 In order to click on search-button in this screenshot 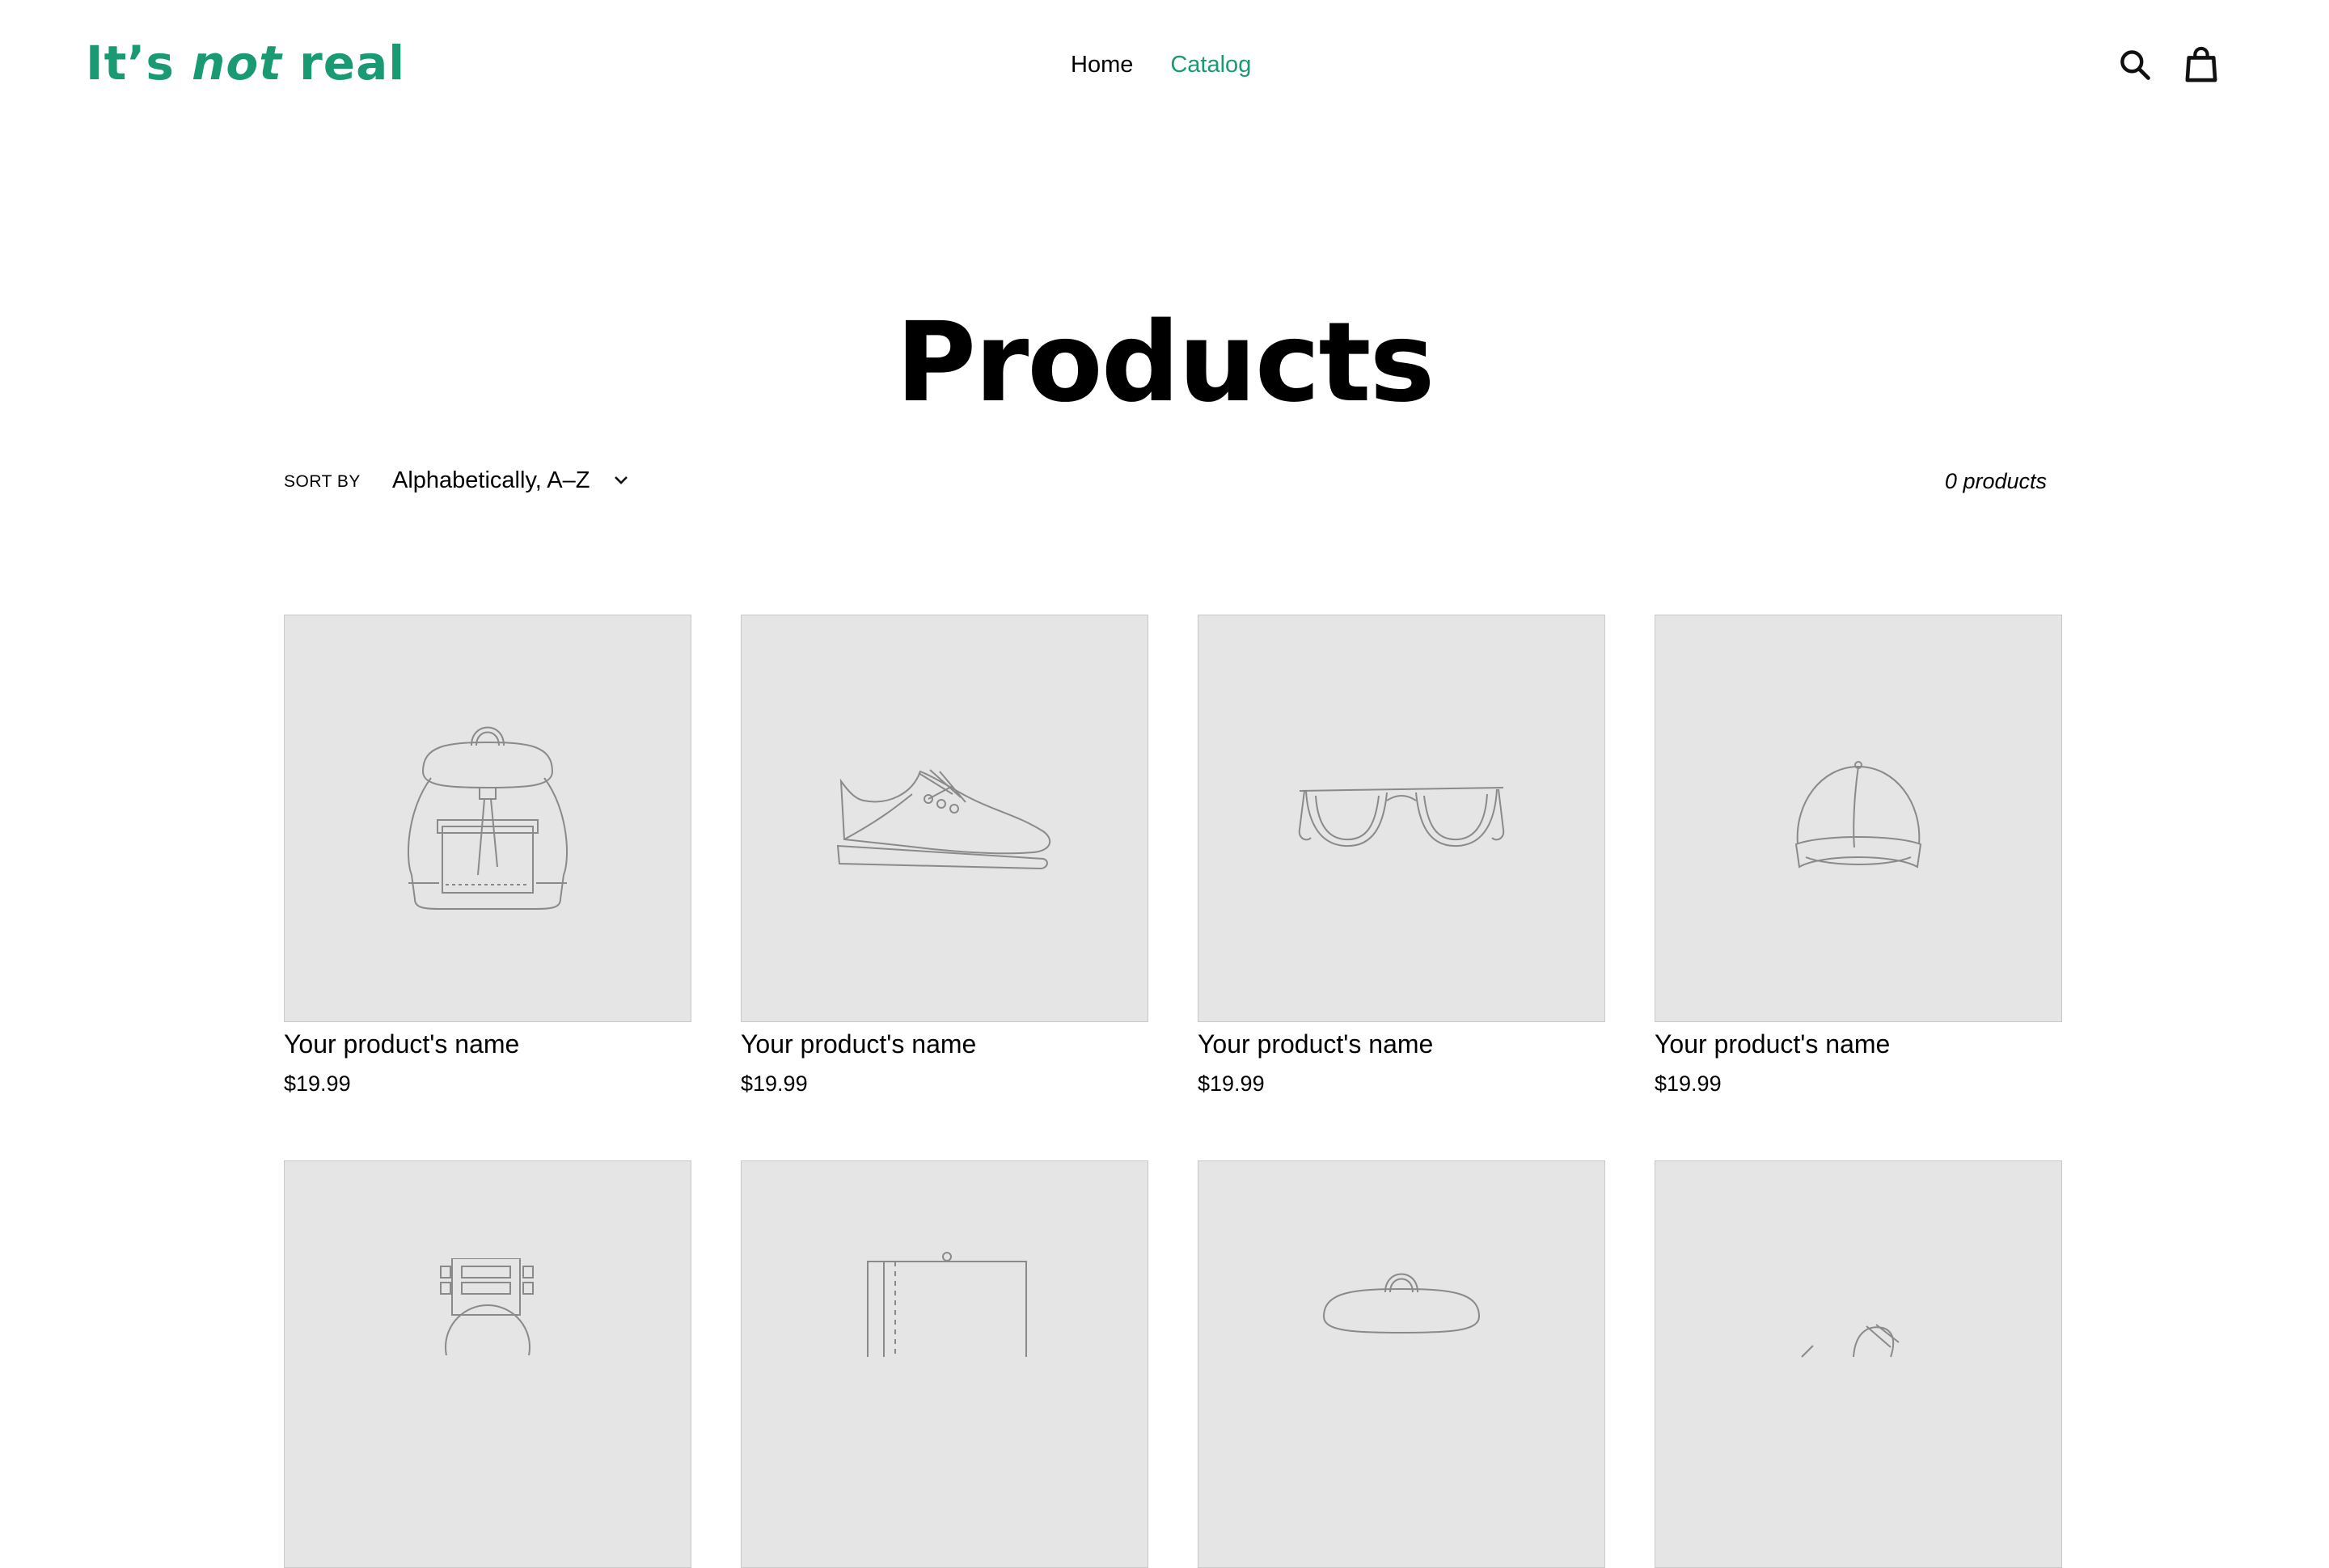, I will do `click(2135, 64)`.